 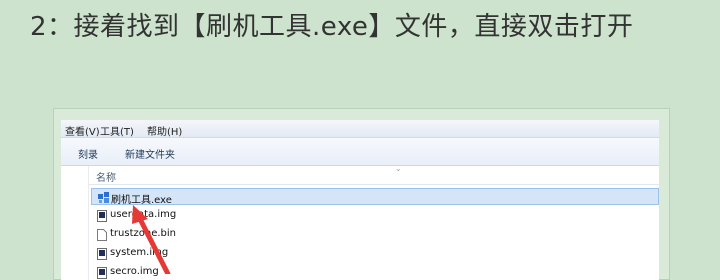 I want to click on burn-button: 刻录, so click(x=88, y=153).